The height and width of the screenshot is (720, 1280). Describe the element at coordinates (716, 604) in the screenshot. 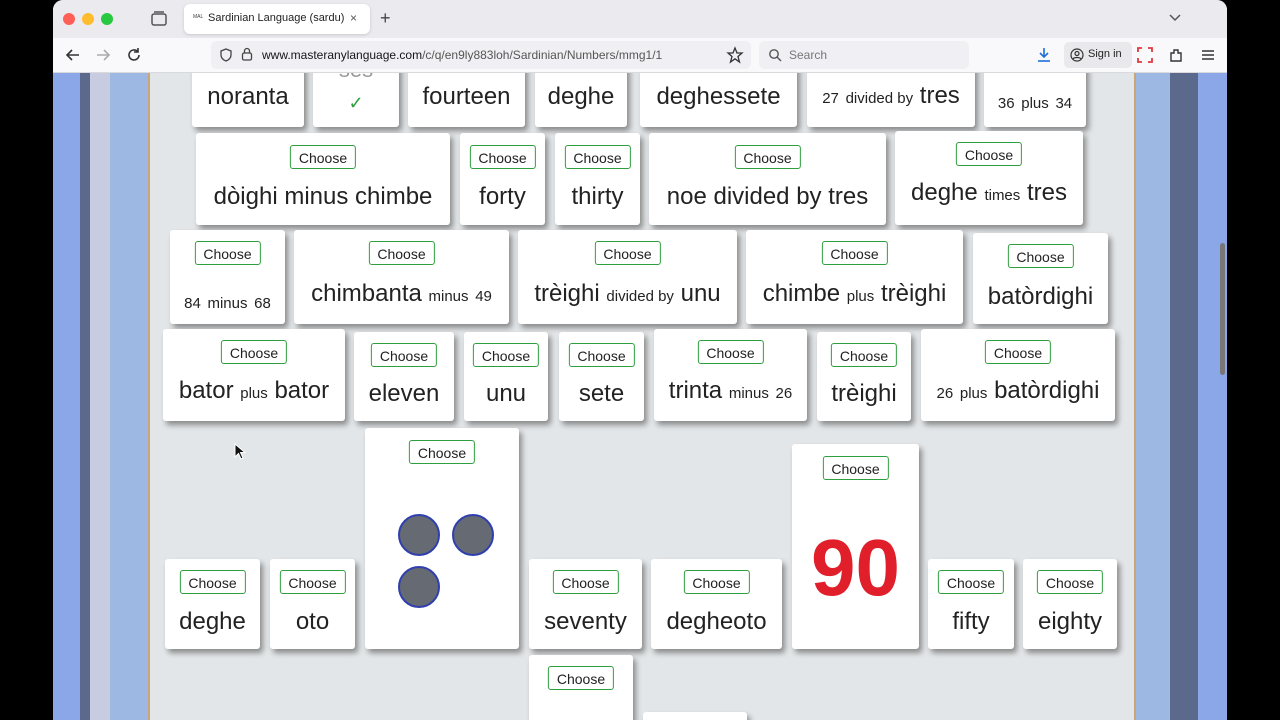

I see `answer-card: Choose degheoto` at that location.